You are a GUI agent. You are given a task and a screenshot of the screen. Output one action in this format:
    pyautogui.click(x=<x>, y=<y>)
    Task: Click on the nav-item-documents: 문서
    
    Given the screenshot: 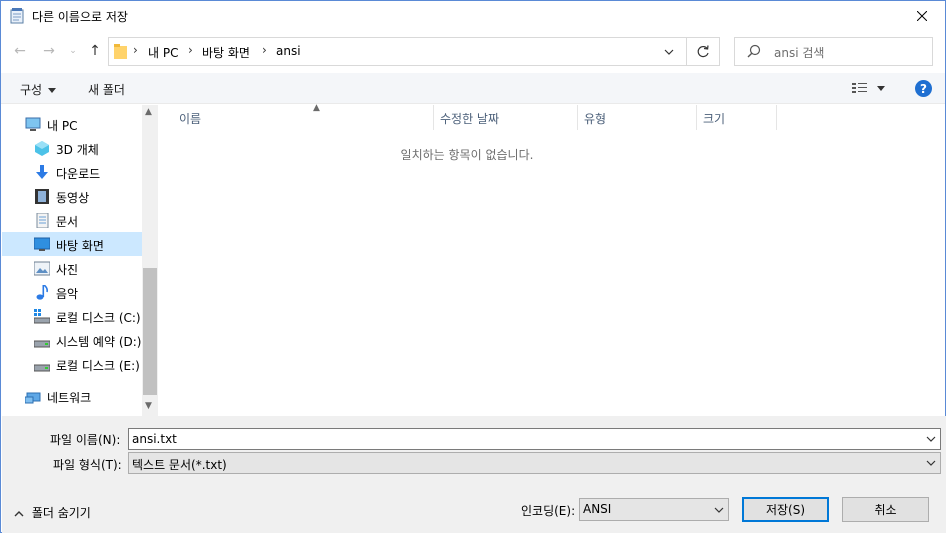 What is the action you would take?
    pyautogui.click(x=72, y=220)
    